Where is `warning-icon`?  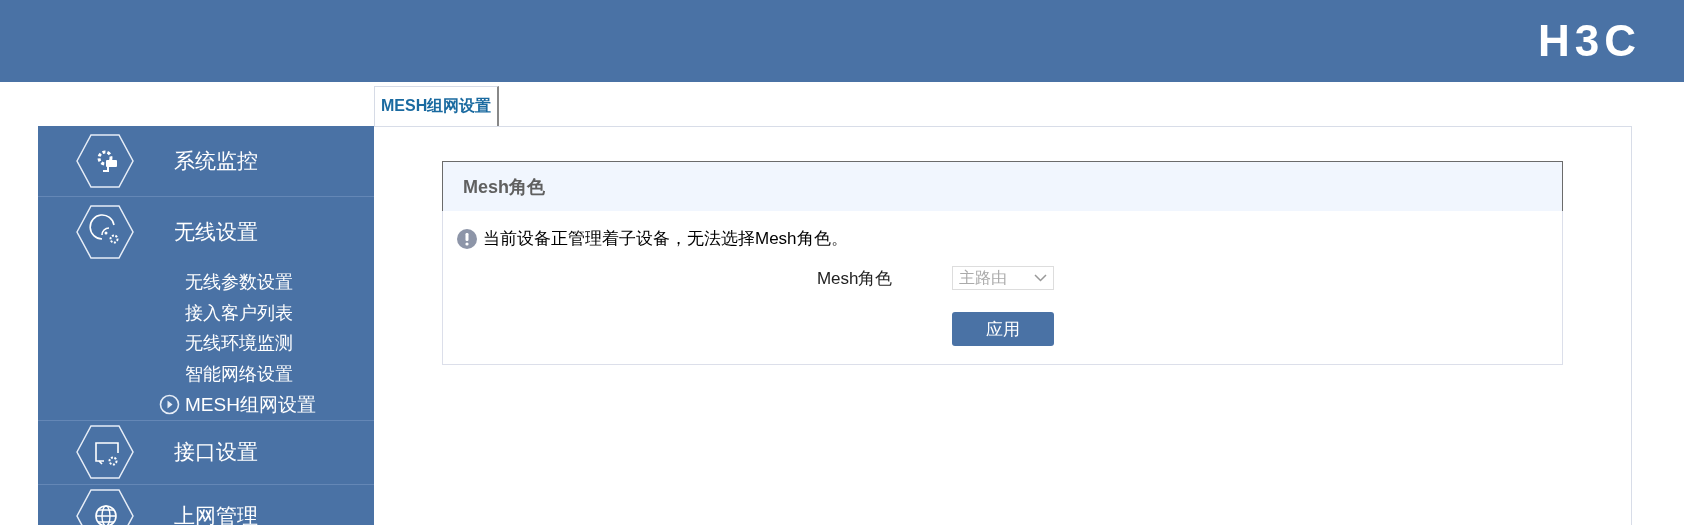 warning-icon is located at coordinates (467, 238).